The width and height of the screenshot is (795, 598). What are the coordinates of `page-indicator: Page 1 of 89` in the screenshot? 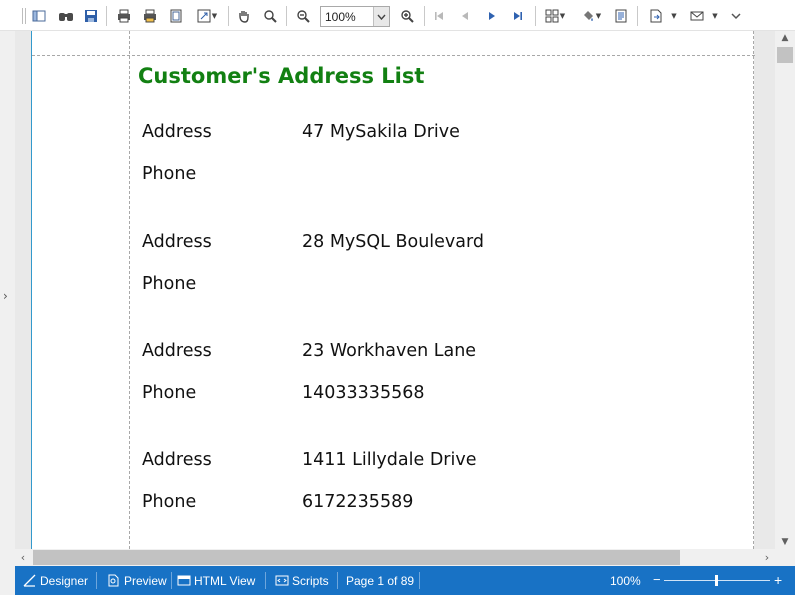 It's located at (380, 580).